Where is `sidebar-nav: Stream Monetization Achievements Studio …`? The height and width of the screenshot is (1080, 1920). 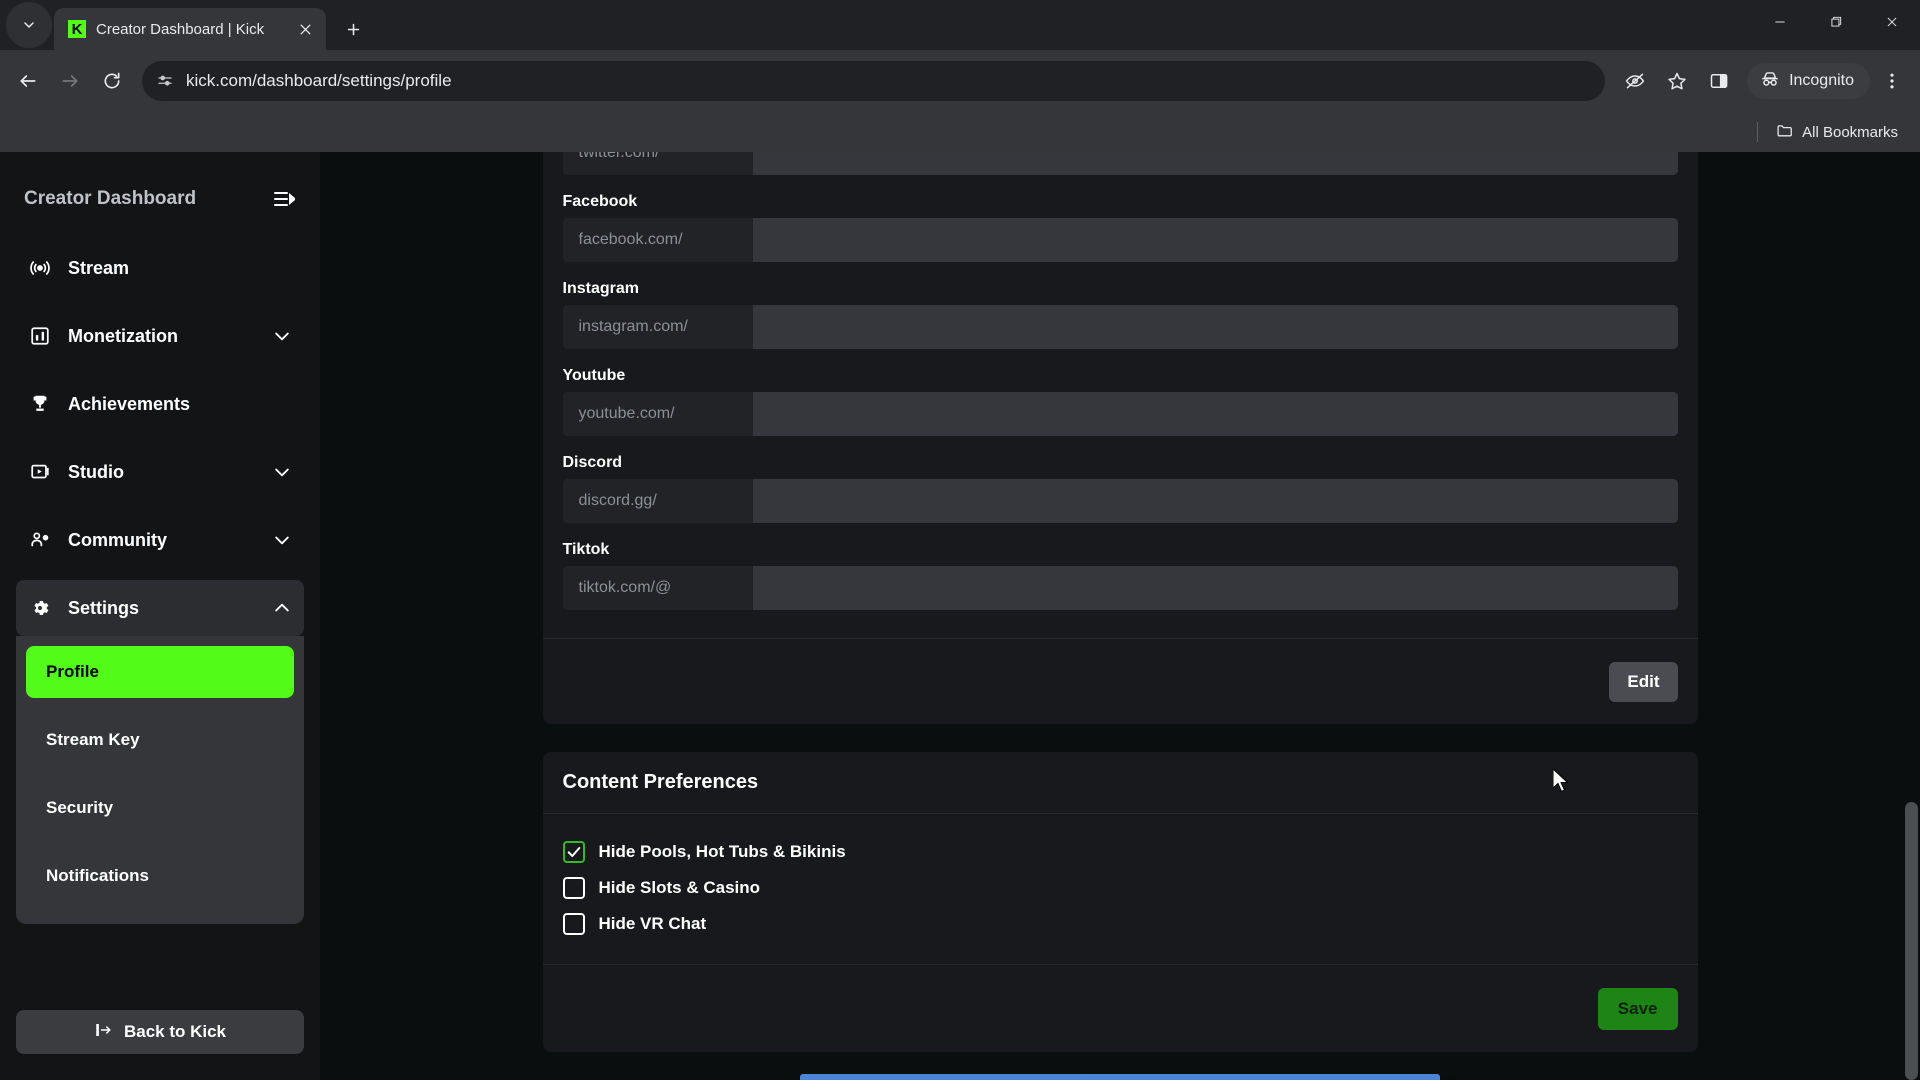 sidebar-nav: Stream Monetization Achievements Studio … is located at coordinates (160, 582).